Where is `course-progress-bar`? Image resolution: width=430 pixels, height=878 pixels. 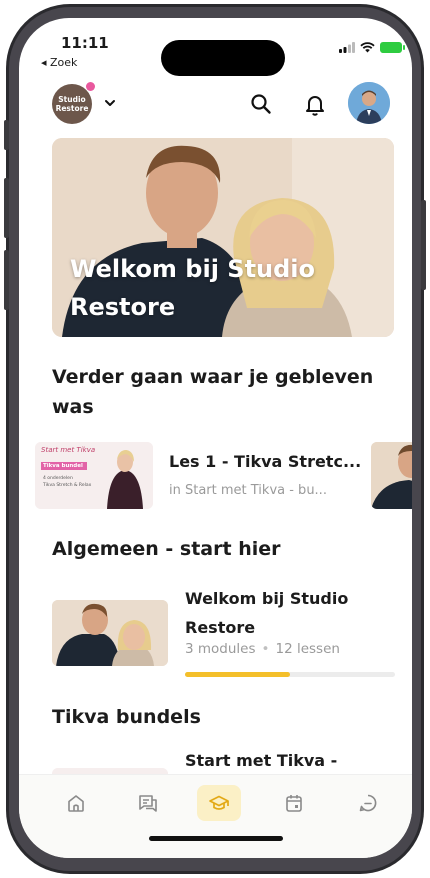 course-progress-bar is located at coordinates (290, 674).